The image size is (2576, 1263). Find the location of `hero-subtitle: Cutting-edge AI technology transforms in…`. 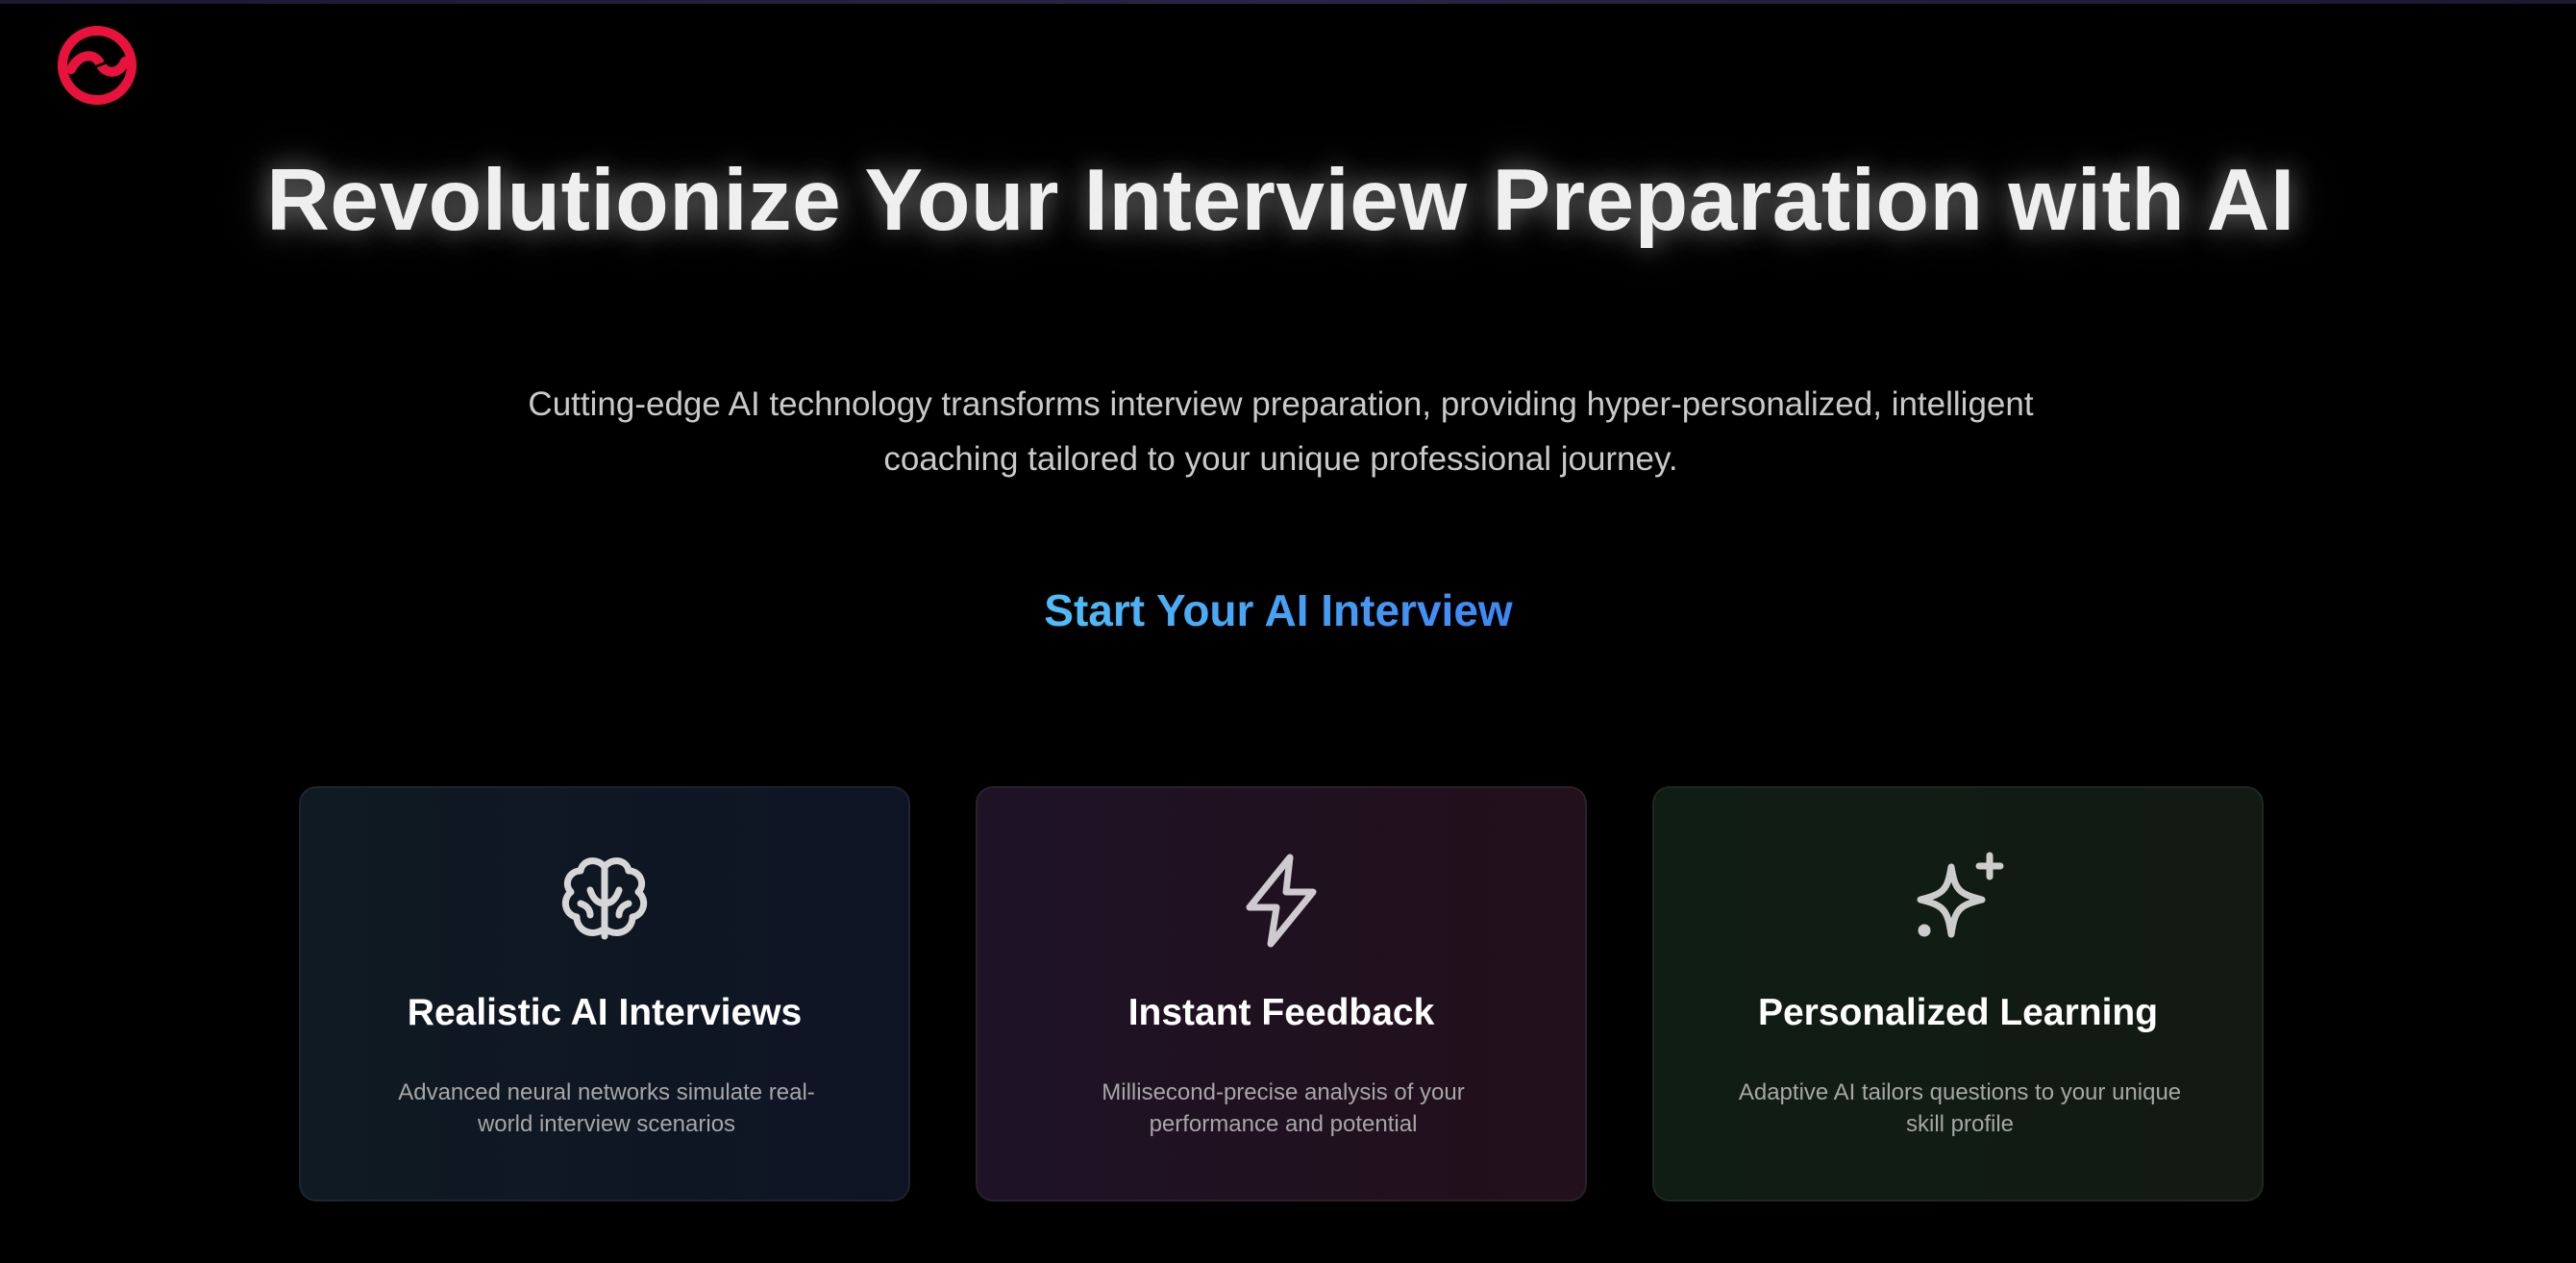

hero-subtitle: Cutting-edge AI technology transforms in… is located at coordinates (1281, 431).